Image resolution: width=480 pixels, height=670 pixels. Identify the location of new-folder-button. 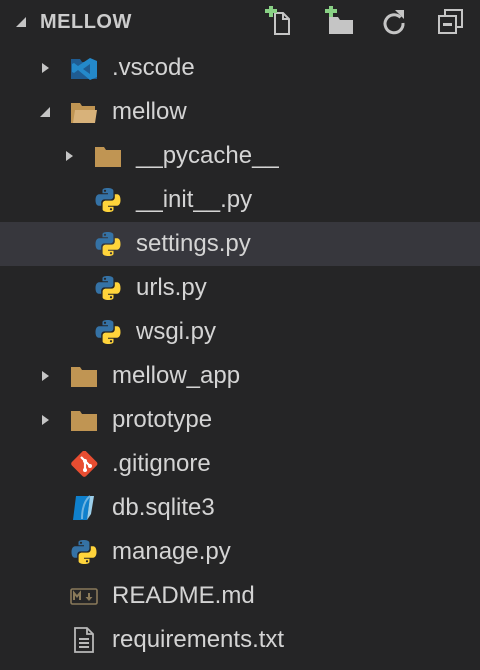
(340, 22).